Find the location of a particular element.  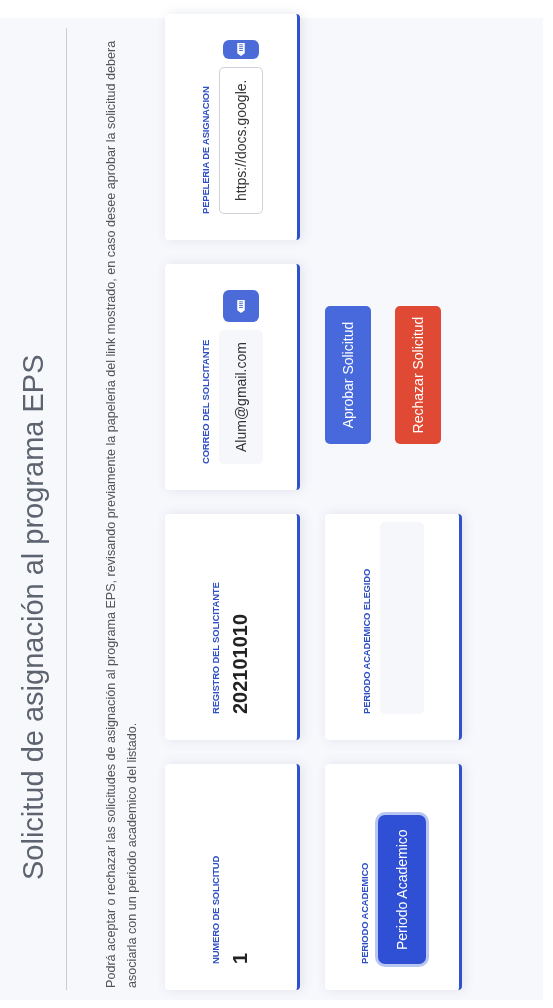

readonly-field: https://docs.google. is located at coordinates (240, 140).